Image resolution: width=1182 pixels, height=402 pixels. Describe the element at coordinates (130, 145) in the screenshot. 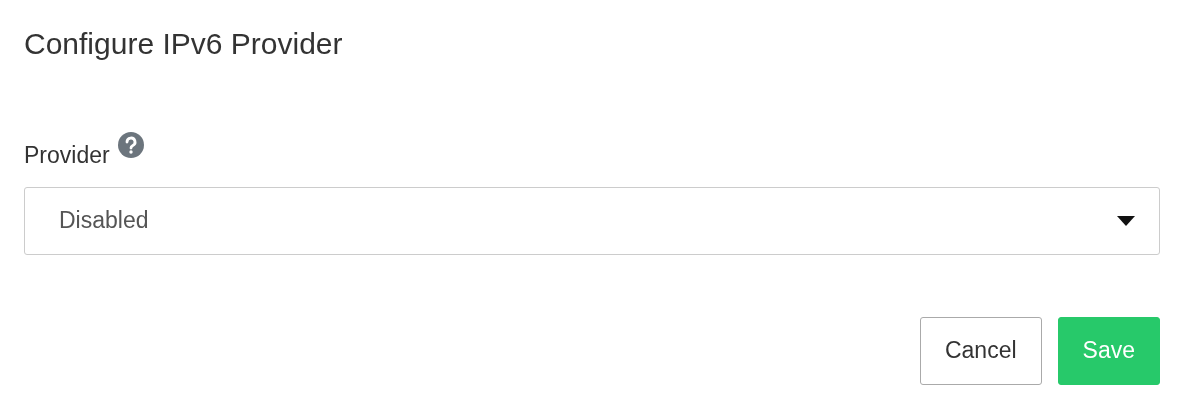

I see `help-icon` at that location.